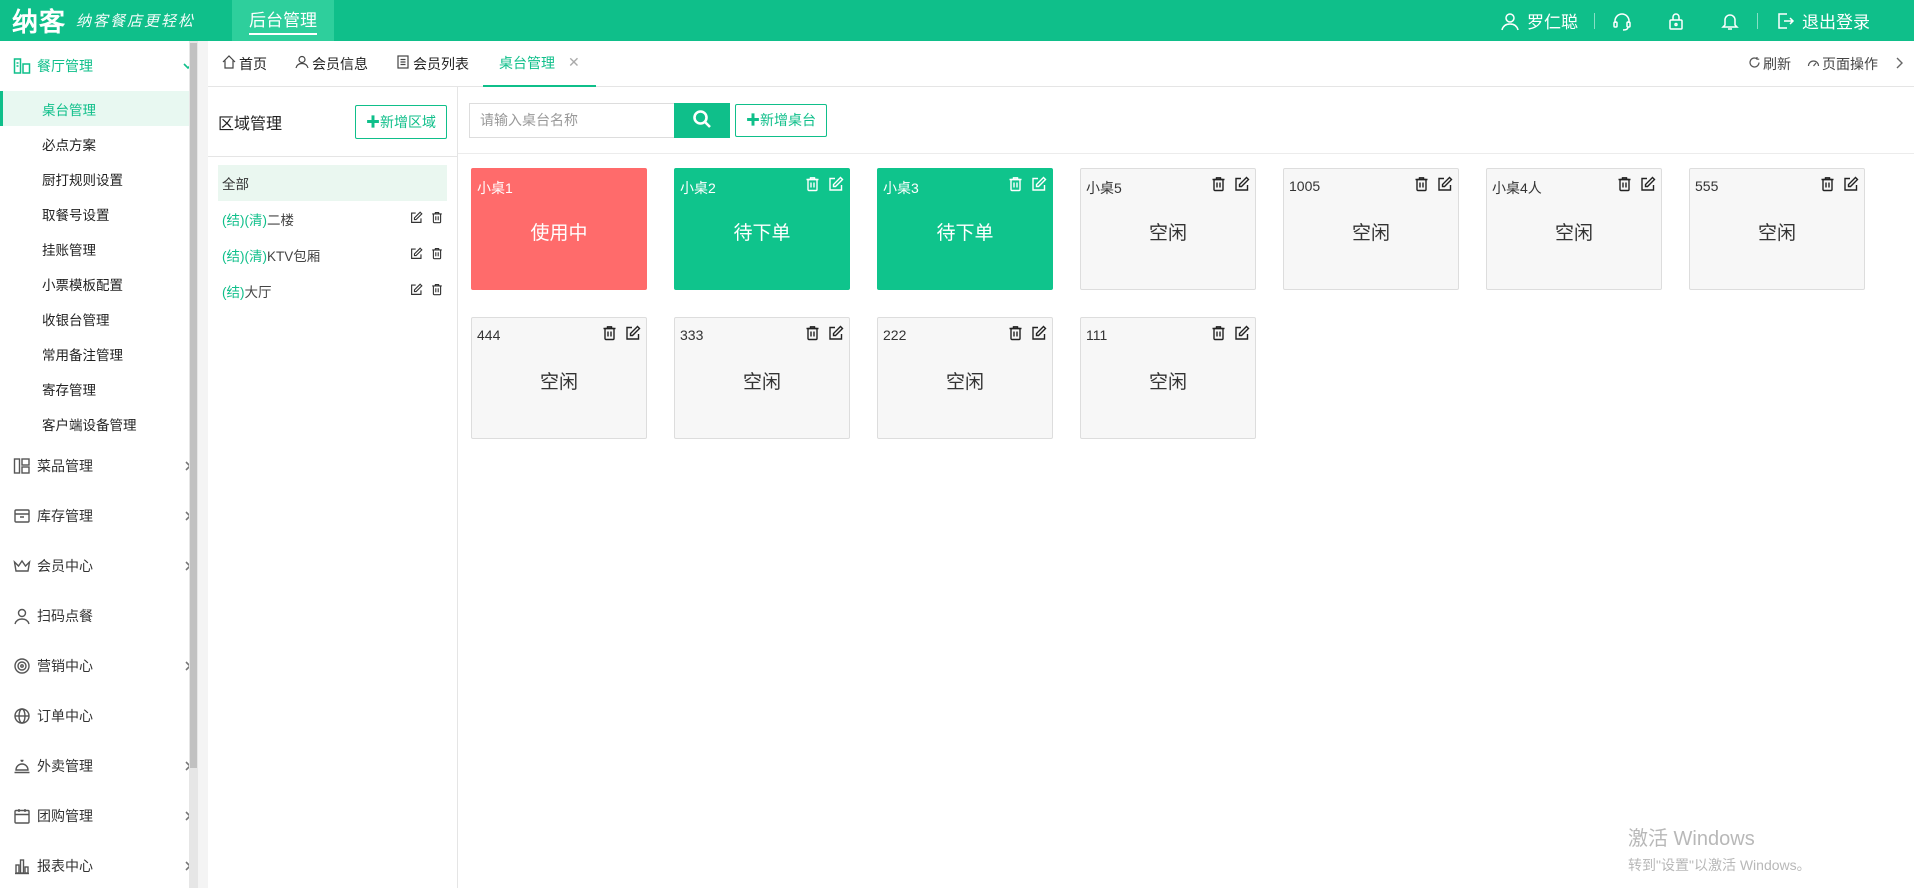 The width and height of the screenshot is (1914, 888). I want to click on table-card: 444 空闲, so click(559, 378).